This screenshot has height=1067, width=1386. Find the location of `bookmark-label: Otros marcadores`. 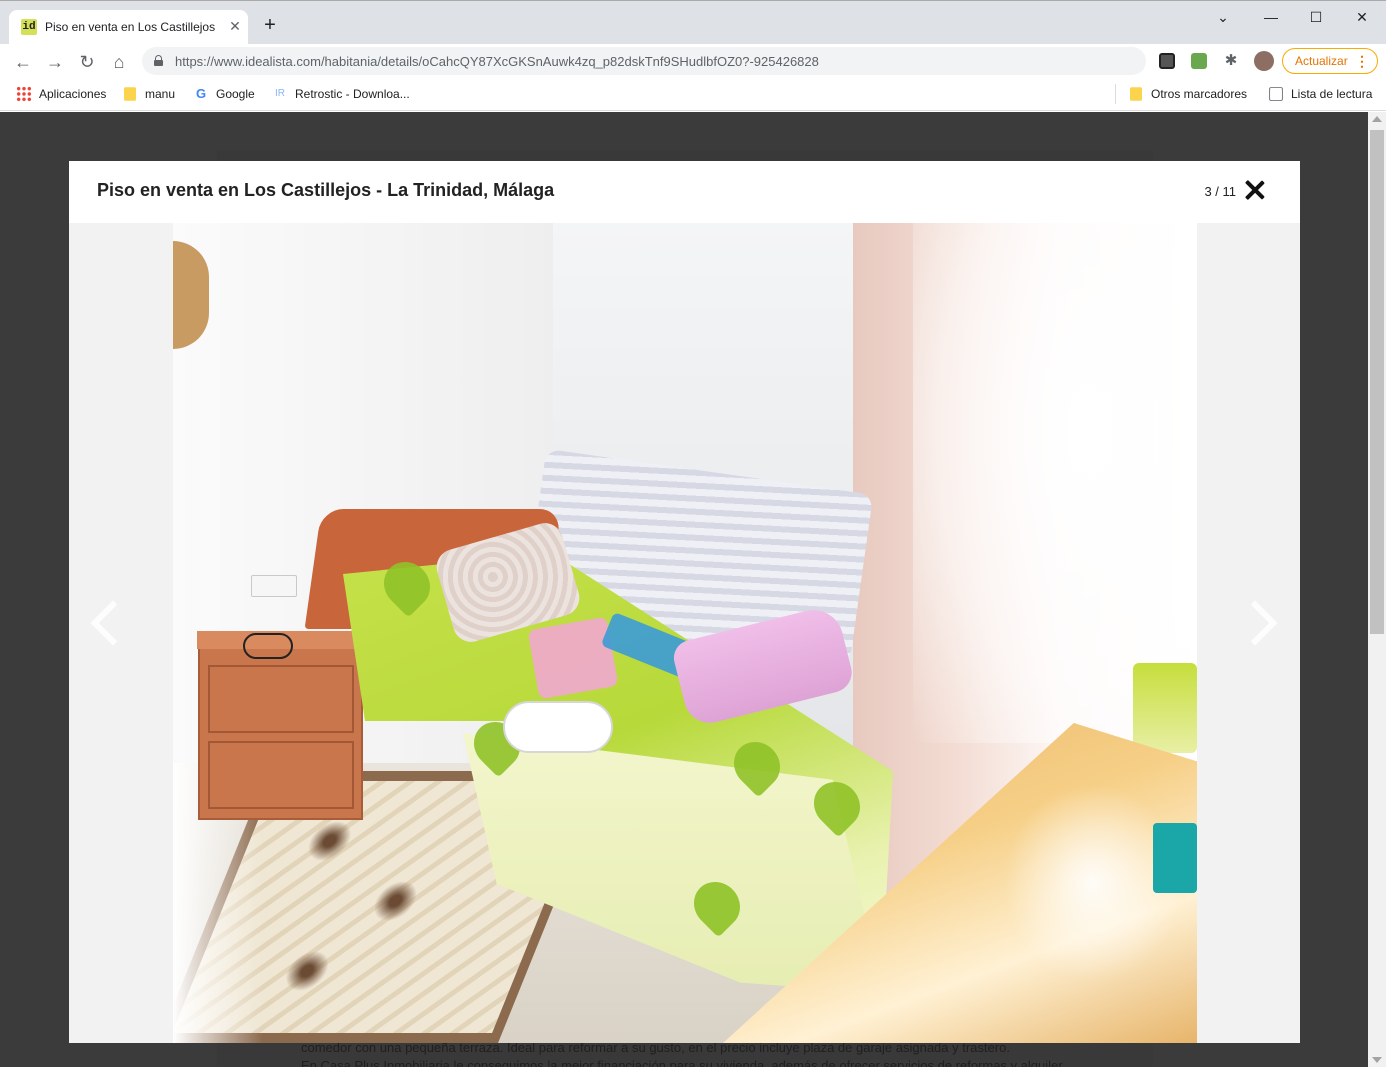

bookmark-label: Otros marcadores is located at coordinates (1199, 94).